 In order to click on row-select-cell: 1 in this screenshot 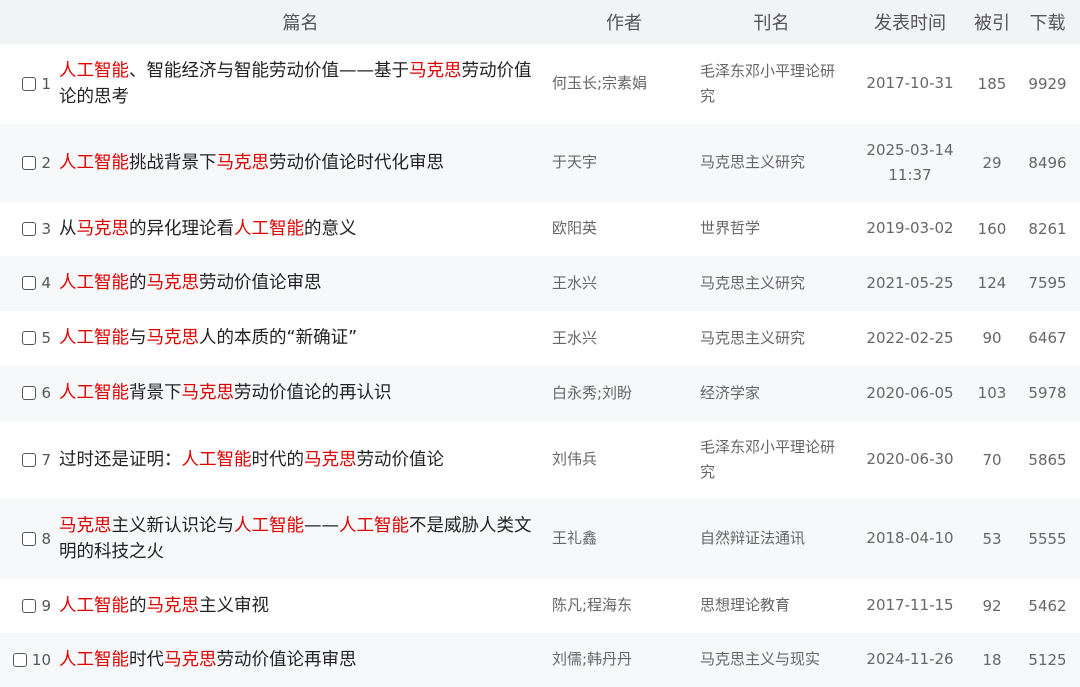, I will do `click(27, 84)`.